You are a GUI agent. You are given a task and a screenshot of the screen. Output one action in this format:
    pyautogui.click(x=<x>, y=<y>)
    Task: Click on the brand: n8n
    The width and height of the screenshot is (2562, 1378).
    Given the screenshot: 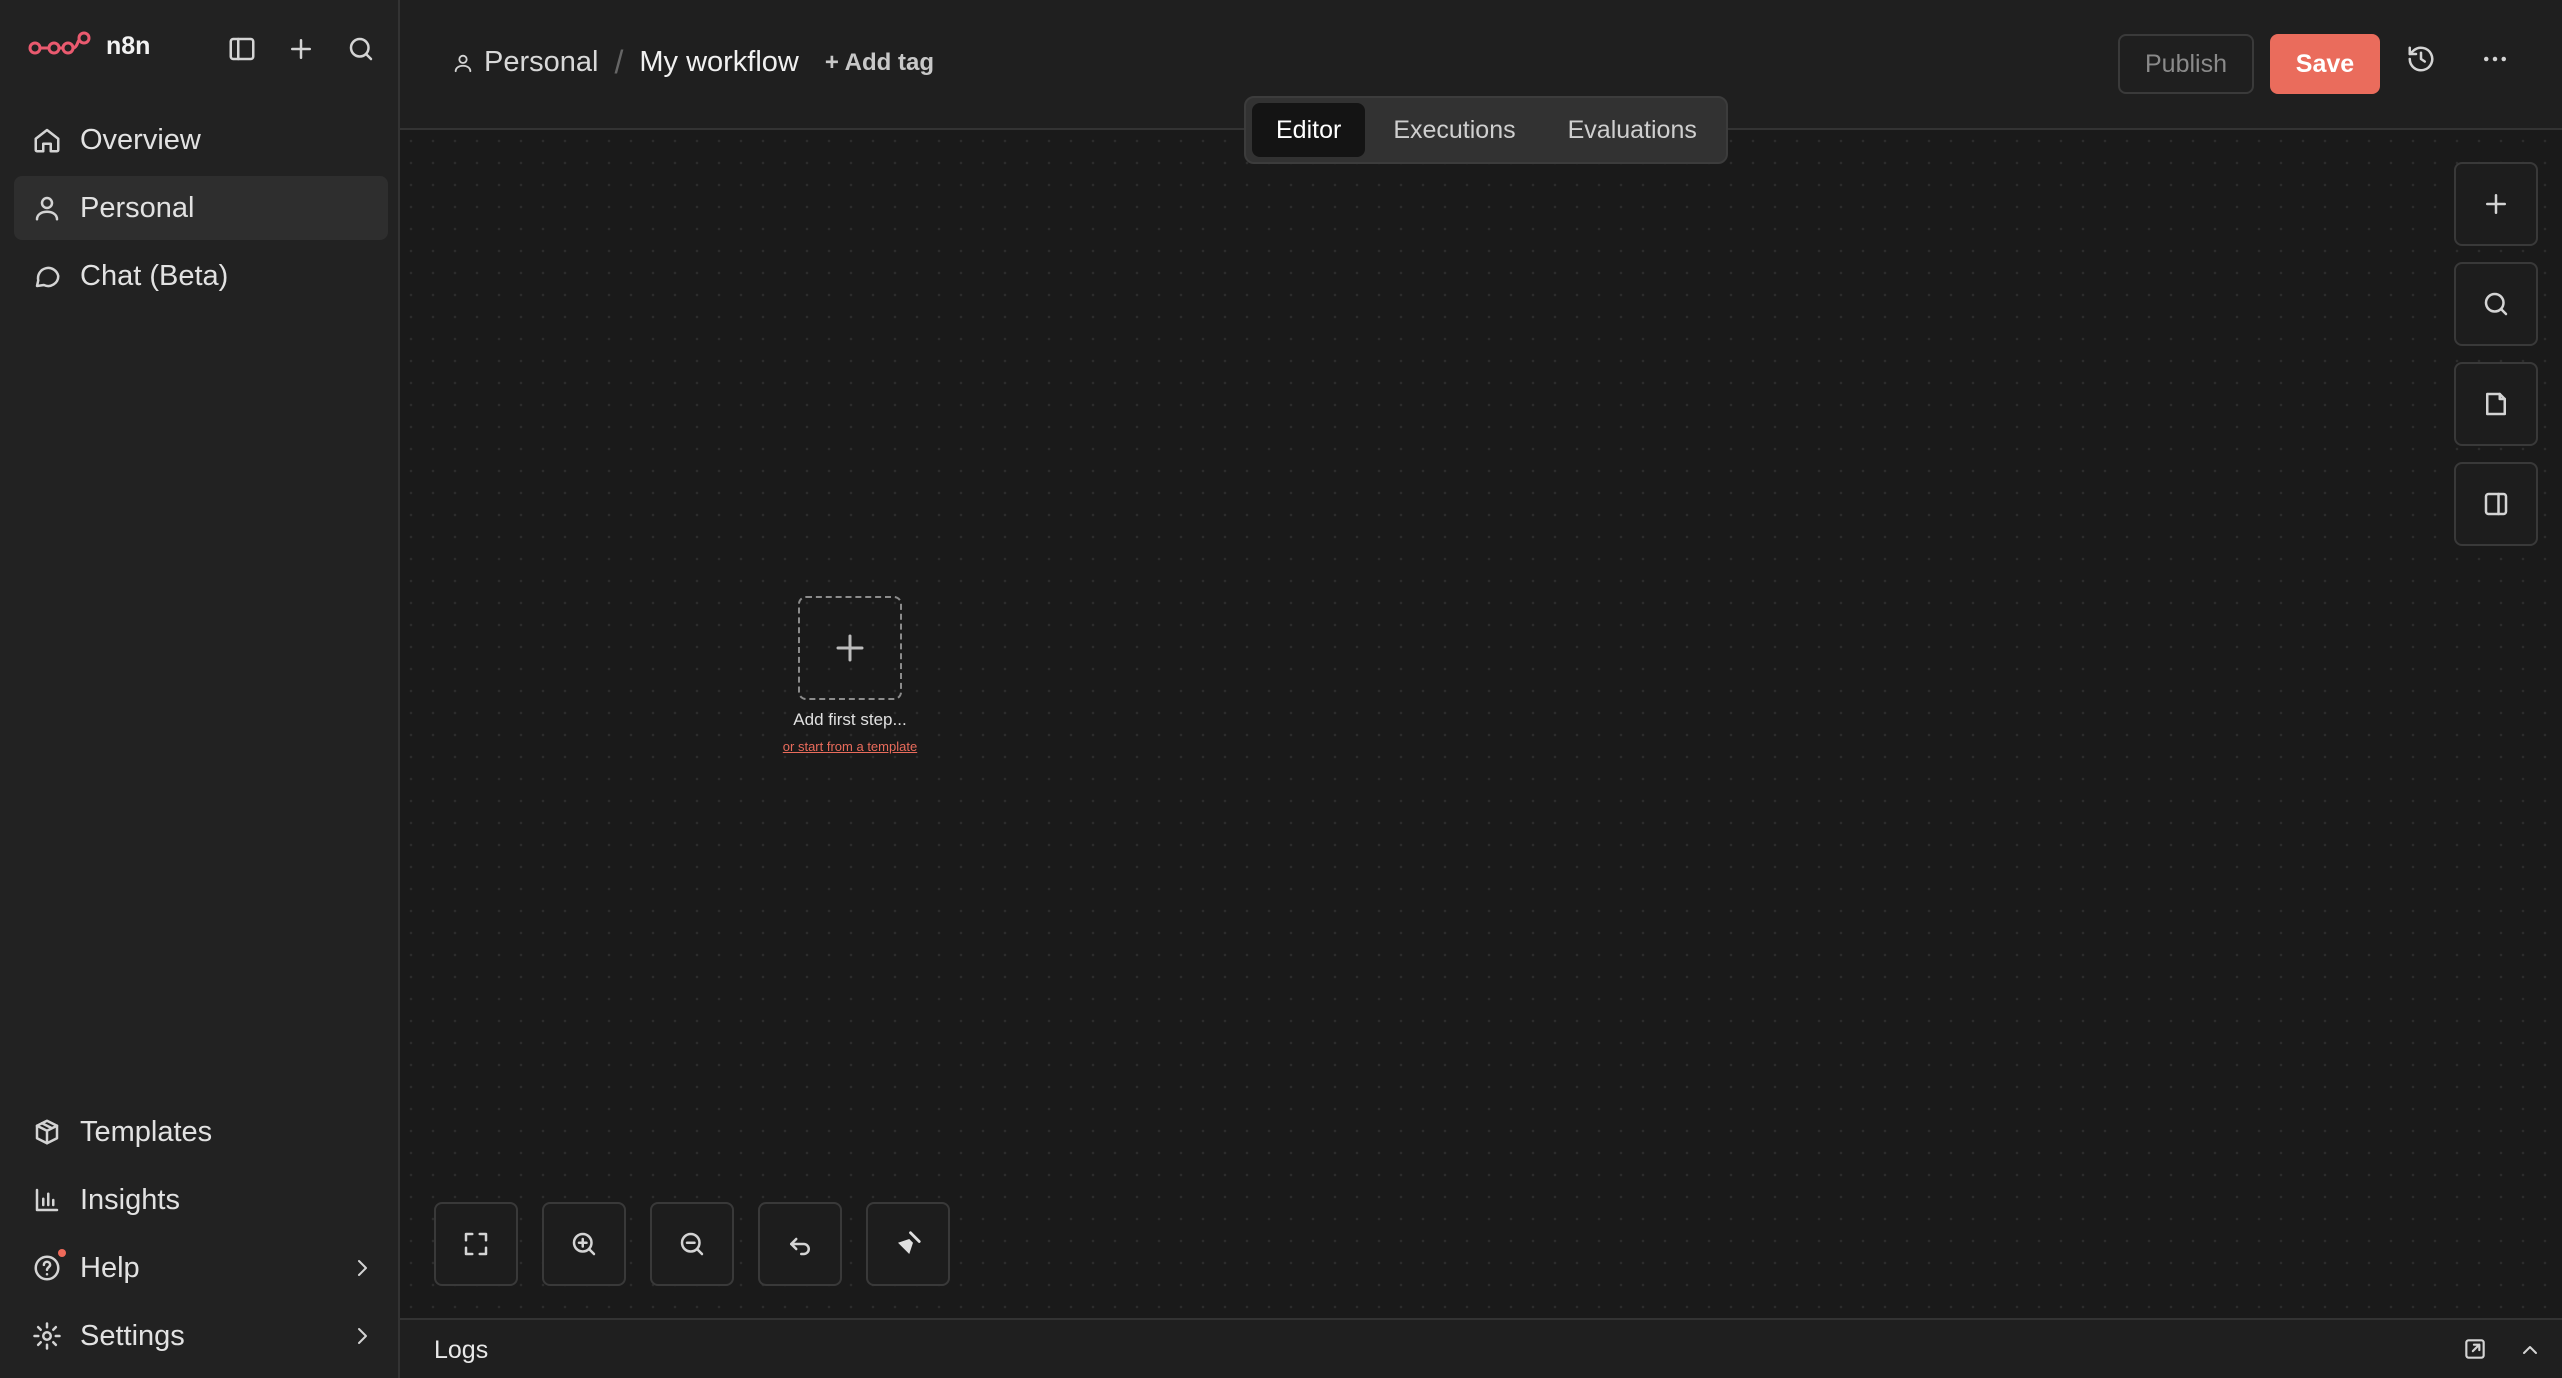 What is the action you would take?
    pyautogui.click(x=89, y=46)
    